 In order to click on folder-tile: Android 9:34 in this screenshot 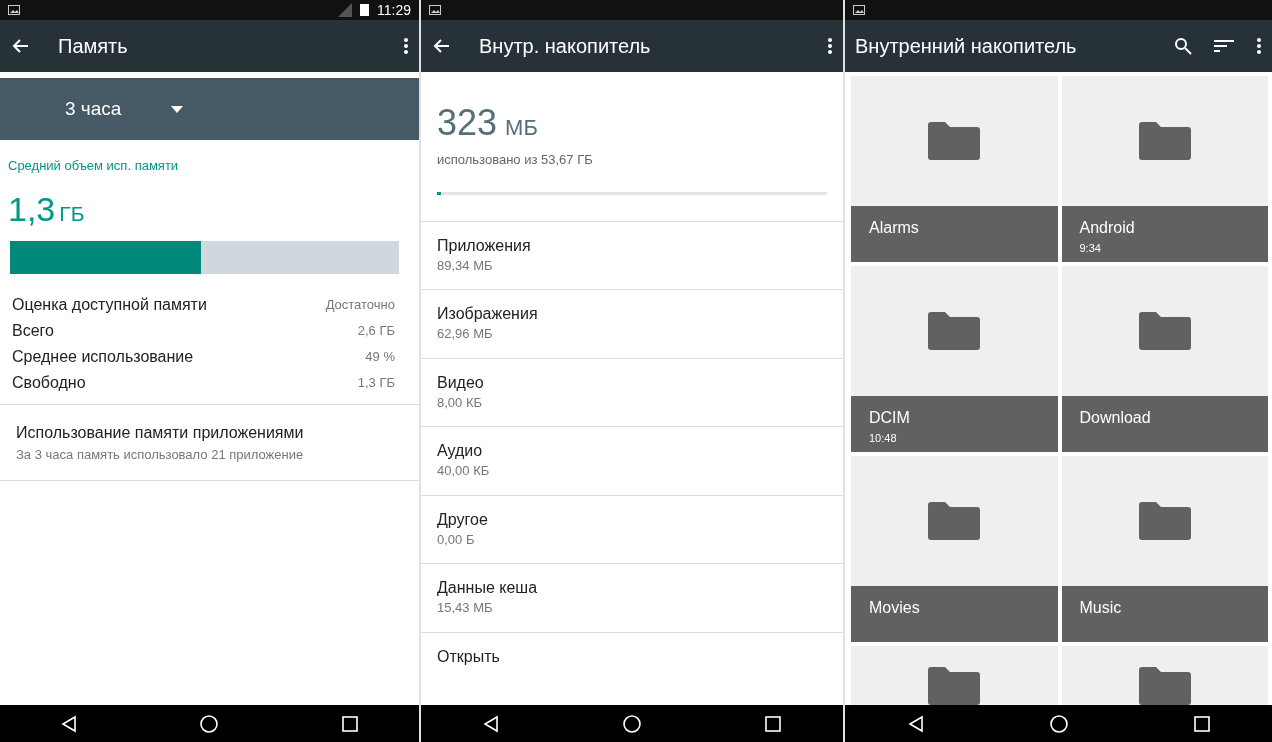, I will do `click(1164, 169)`.